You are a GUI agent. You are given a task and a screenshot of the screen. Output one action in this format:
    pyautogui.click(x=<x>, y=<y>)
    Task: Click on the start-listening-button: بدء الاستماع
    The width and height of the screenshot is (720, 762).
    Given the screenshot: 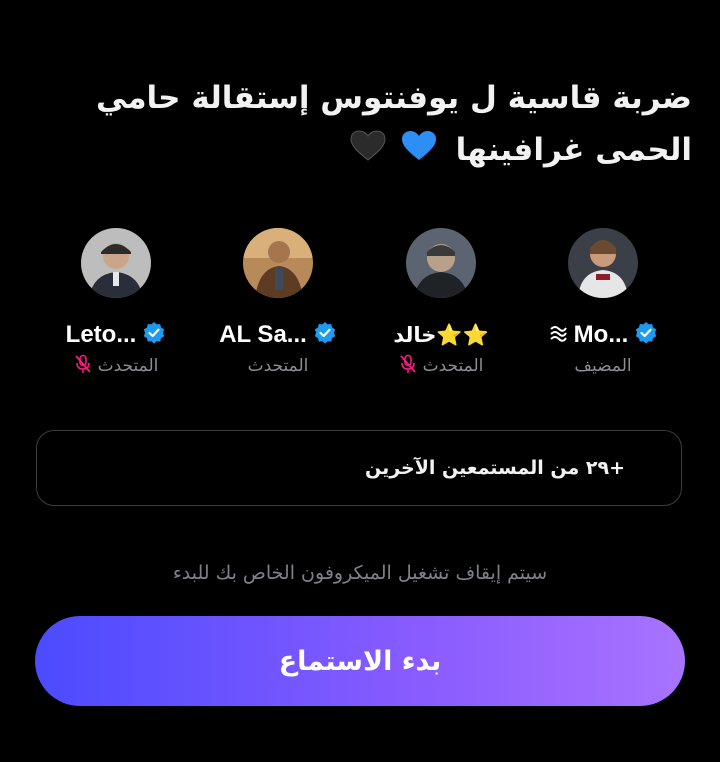 What is the action you would take?
    pyautogui.click(x=360, y=661)
    